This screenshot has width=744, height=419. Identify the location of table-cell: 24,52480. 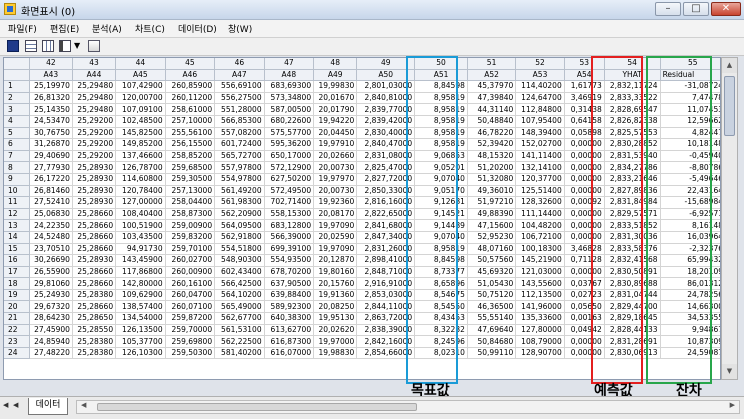
(51, 237).